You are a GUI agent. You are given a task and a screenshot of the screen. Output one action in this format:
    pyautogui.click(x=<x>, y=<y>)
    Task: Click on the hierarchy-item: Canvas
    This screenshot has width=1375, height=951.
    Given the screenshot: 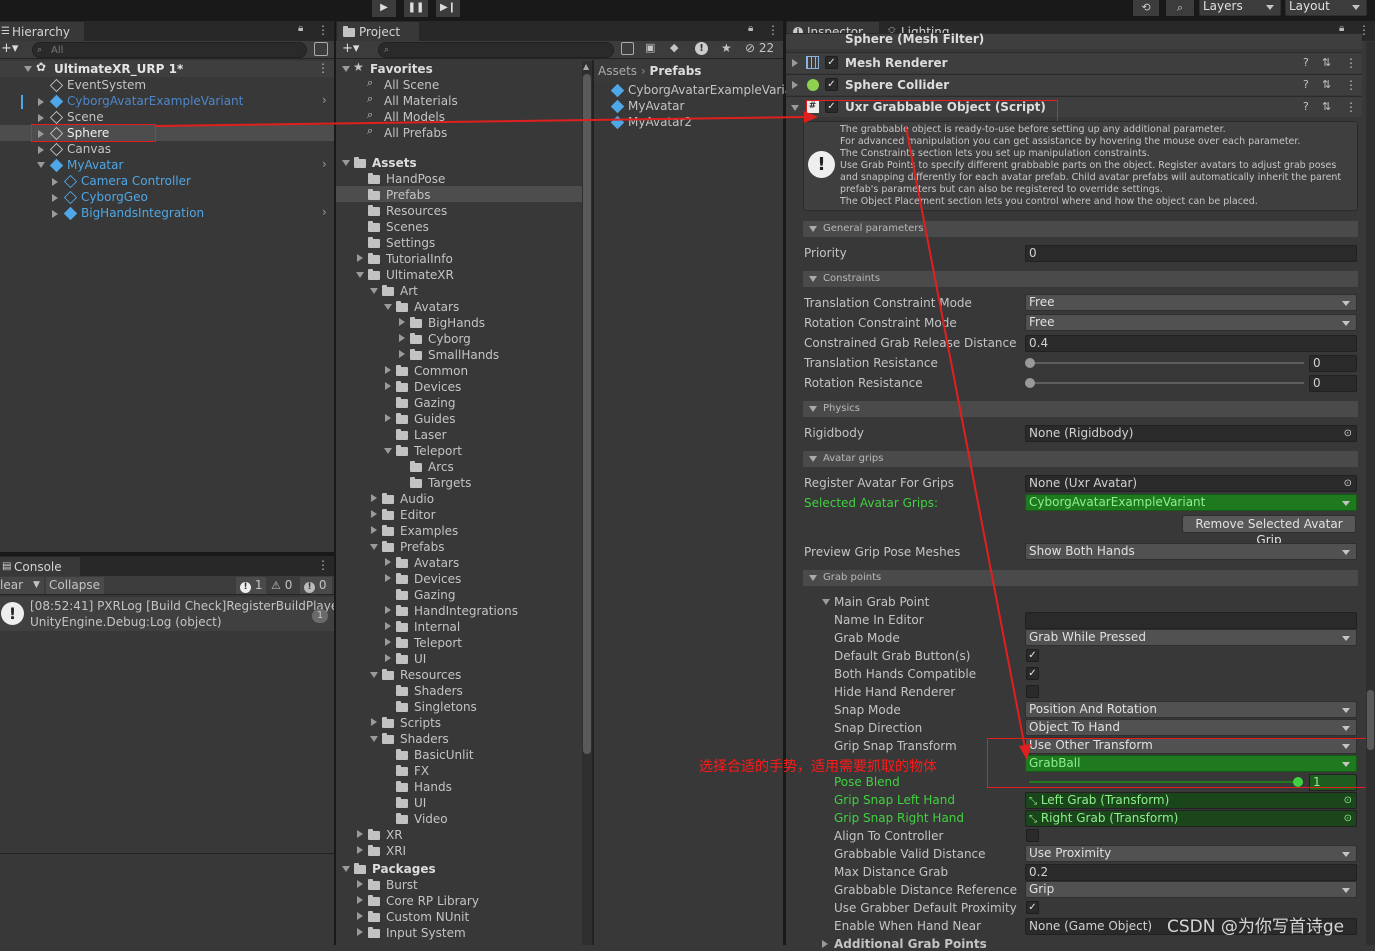 What is the action you would take?
    pyautogui.click(x=89, y=149)
    